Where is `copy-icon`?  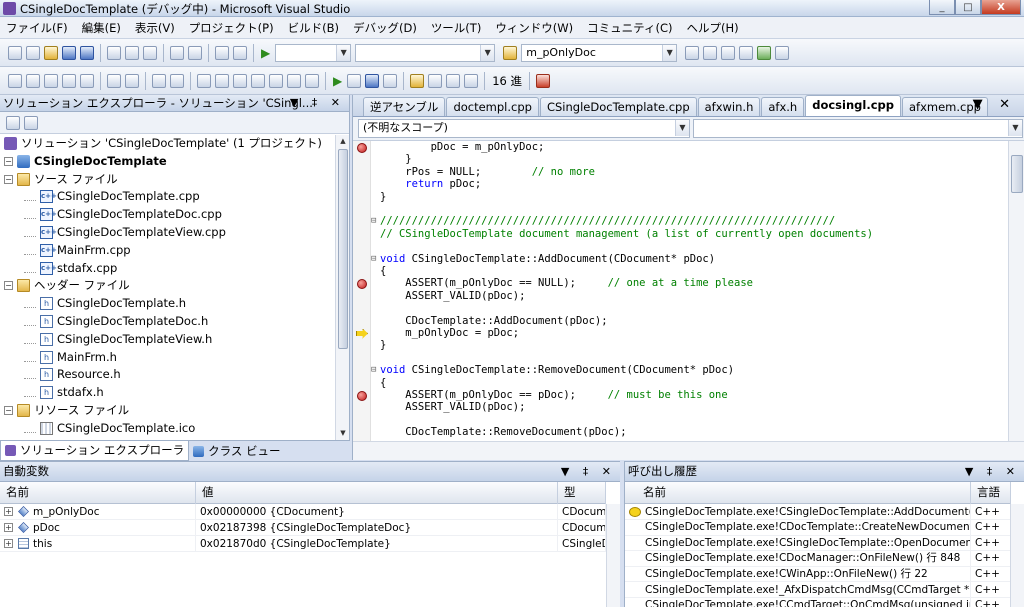
copy-icon is located at coordinates (132, 53).